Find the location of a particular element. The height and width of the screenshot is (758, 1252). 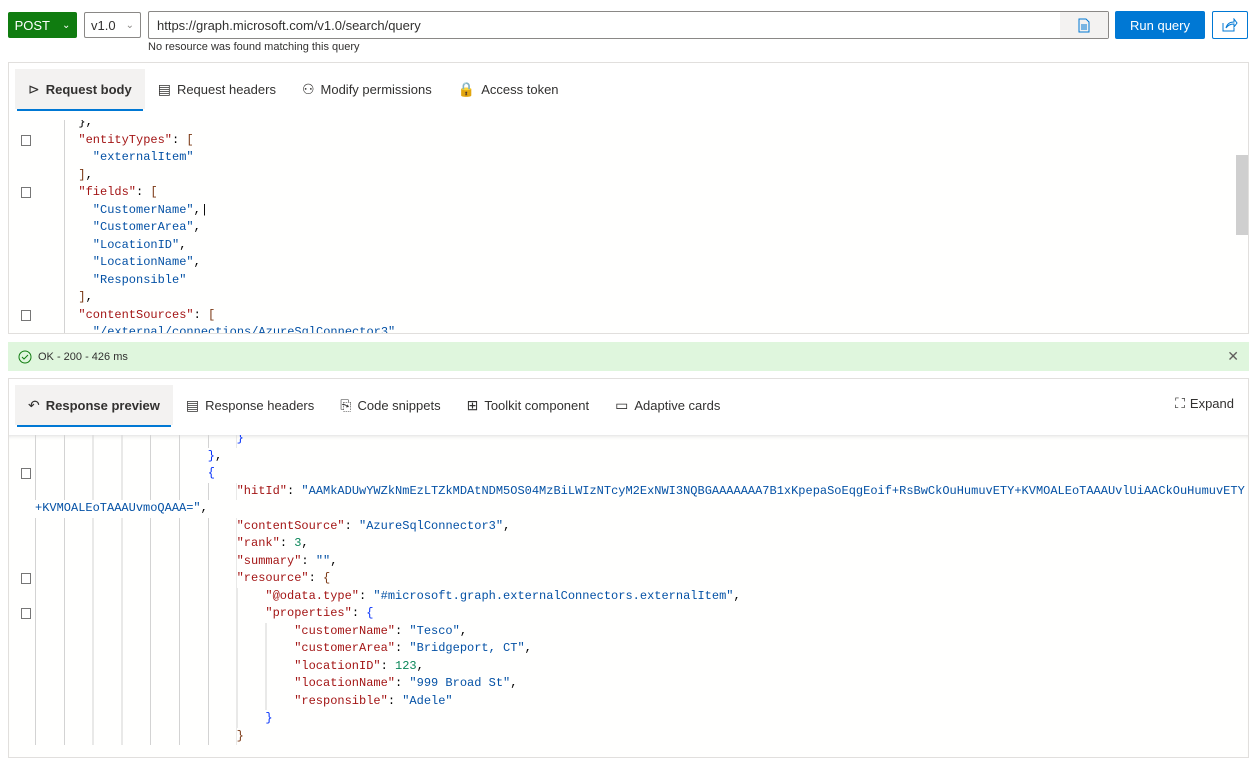

tab-access-token: 🔒 Access token is located at coordinates (508, 89).